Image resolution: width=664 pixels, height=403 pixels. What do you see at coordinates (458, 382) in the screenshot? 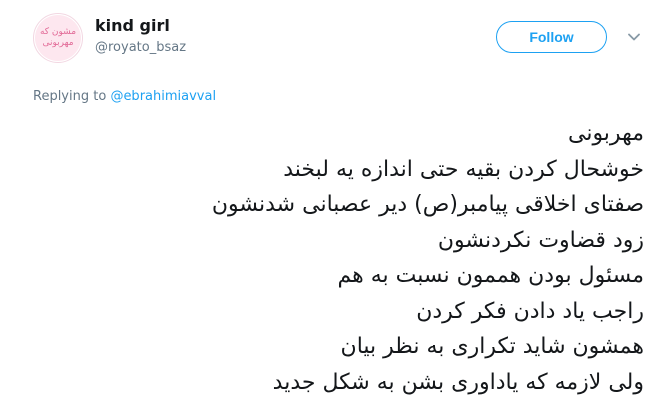
I see `tweet-line: ولی لازمه که یاداوری بشن به شکل جدید` at bounding box center [458, 382].